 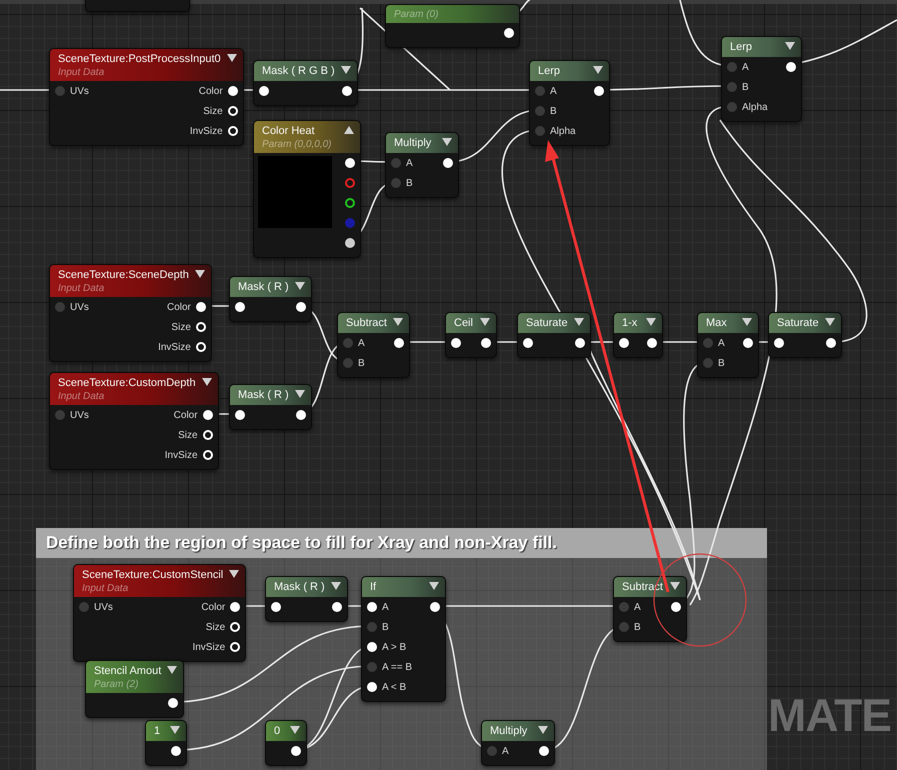 What do you see at coordinates (263, 287) in the screenshot?
I see `node-title: Mask ( R )` at bounding box center [263, 287].